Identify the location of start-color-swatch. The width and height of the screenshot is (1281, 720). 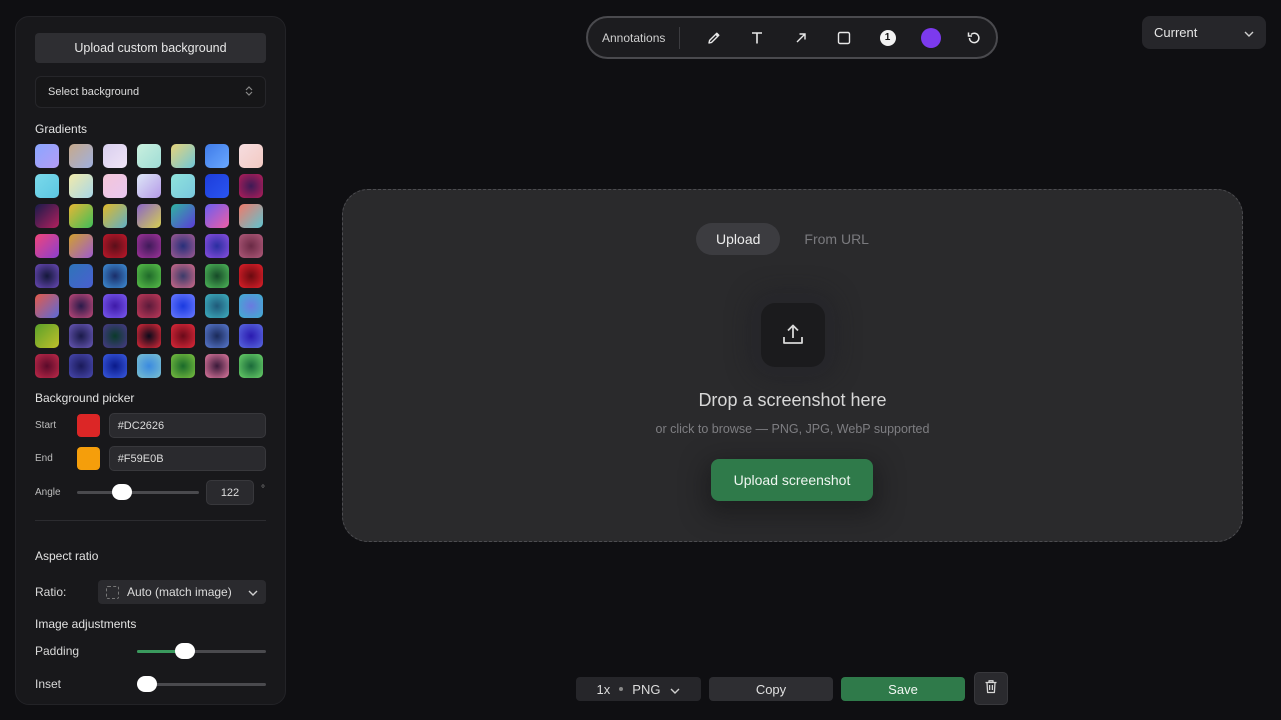
(88, 425).